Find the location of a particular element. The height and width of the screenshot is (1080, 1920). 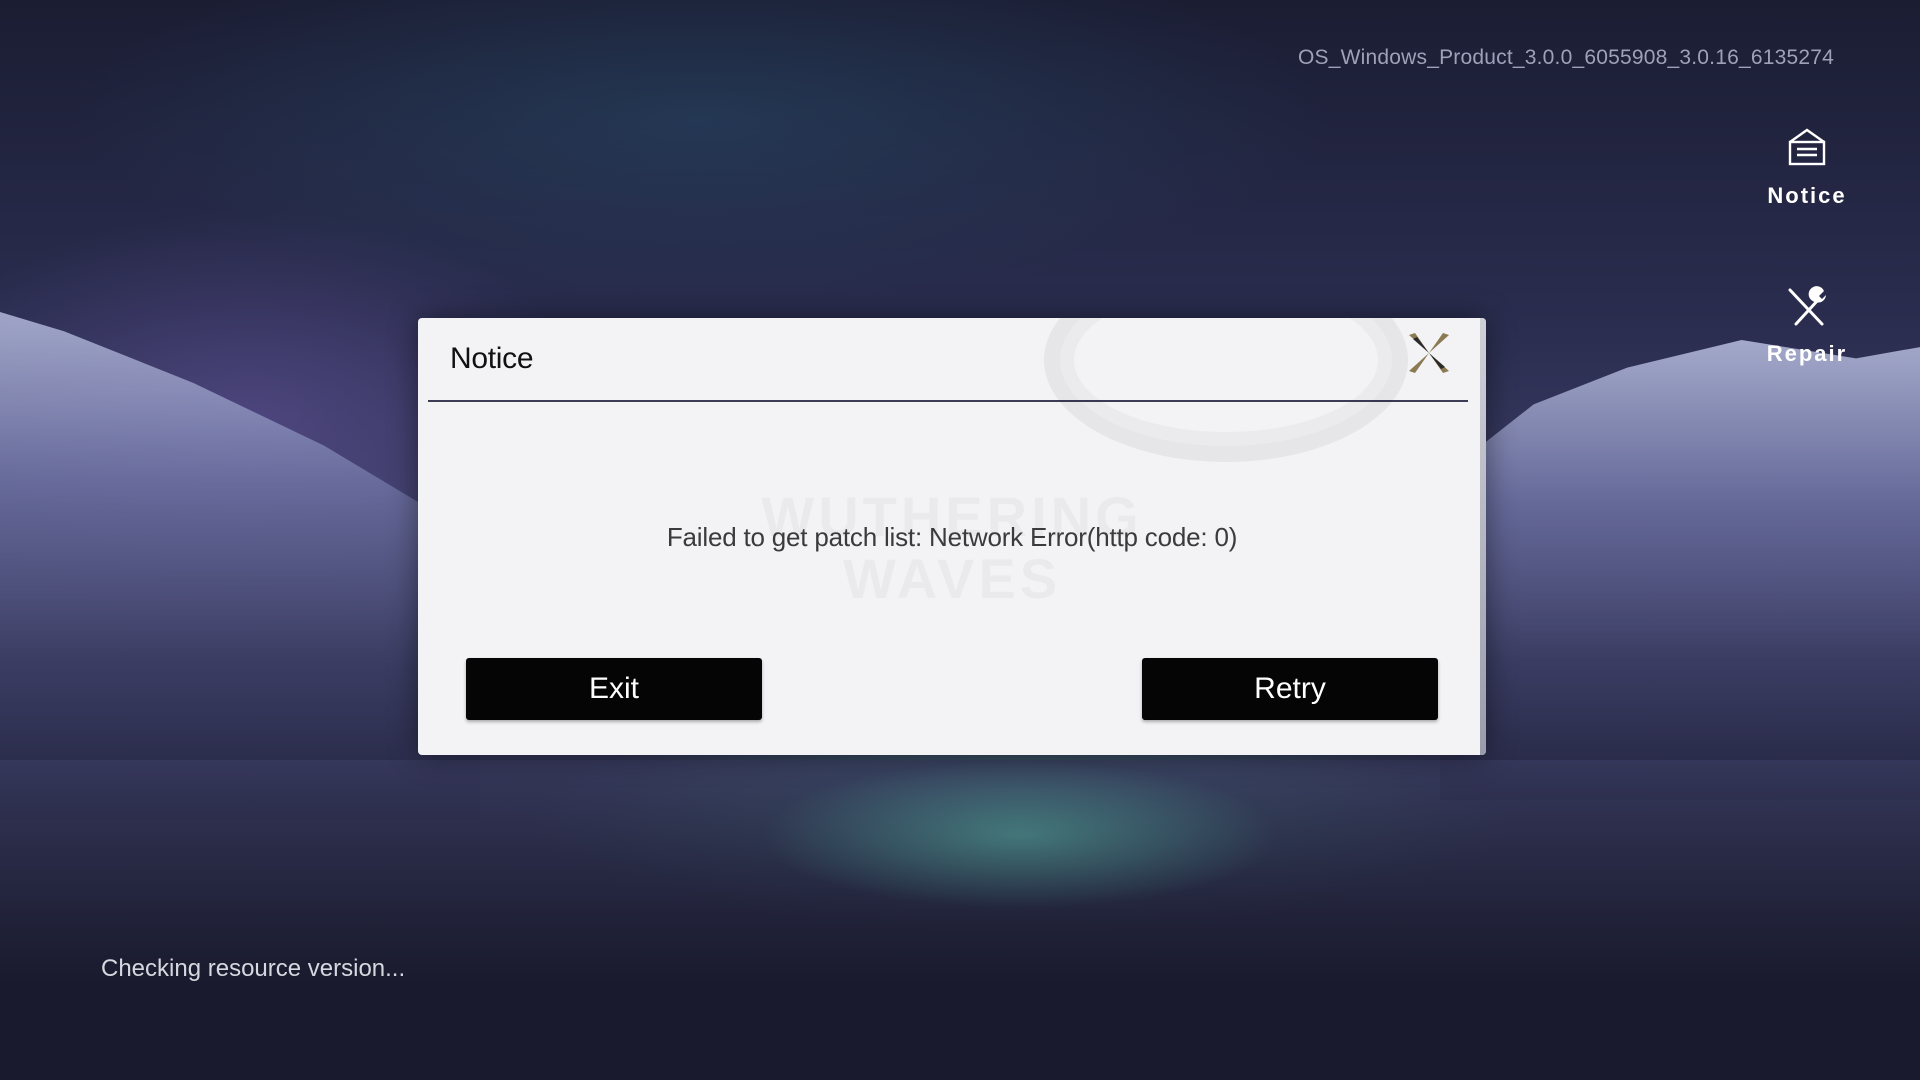

close-button is located at coordinates (1429, 355).